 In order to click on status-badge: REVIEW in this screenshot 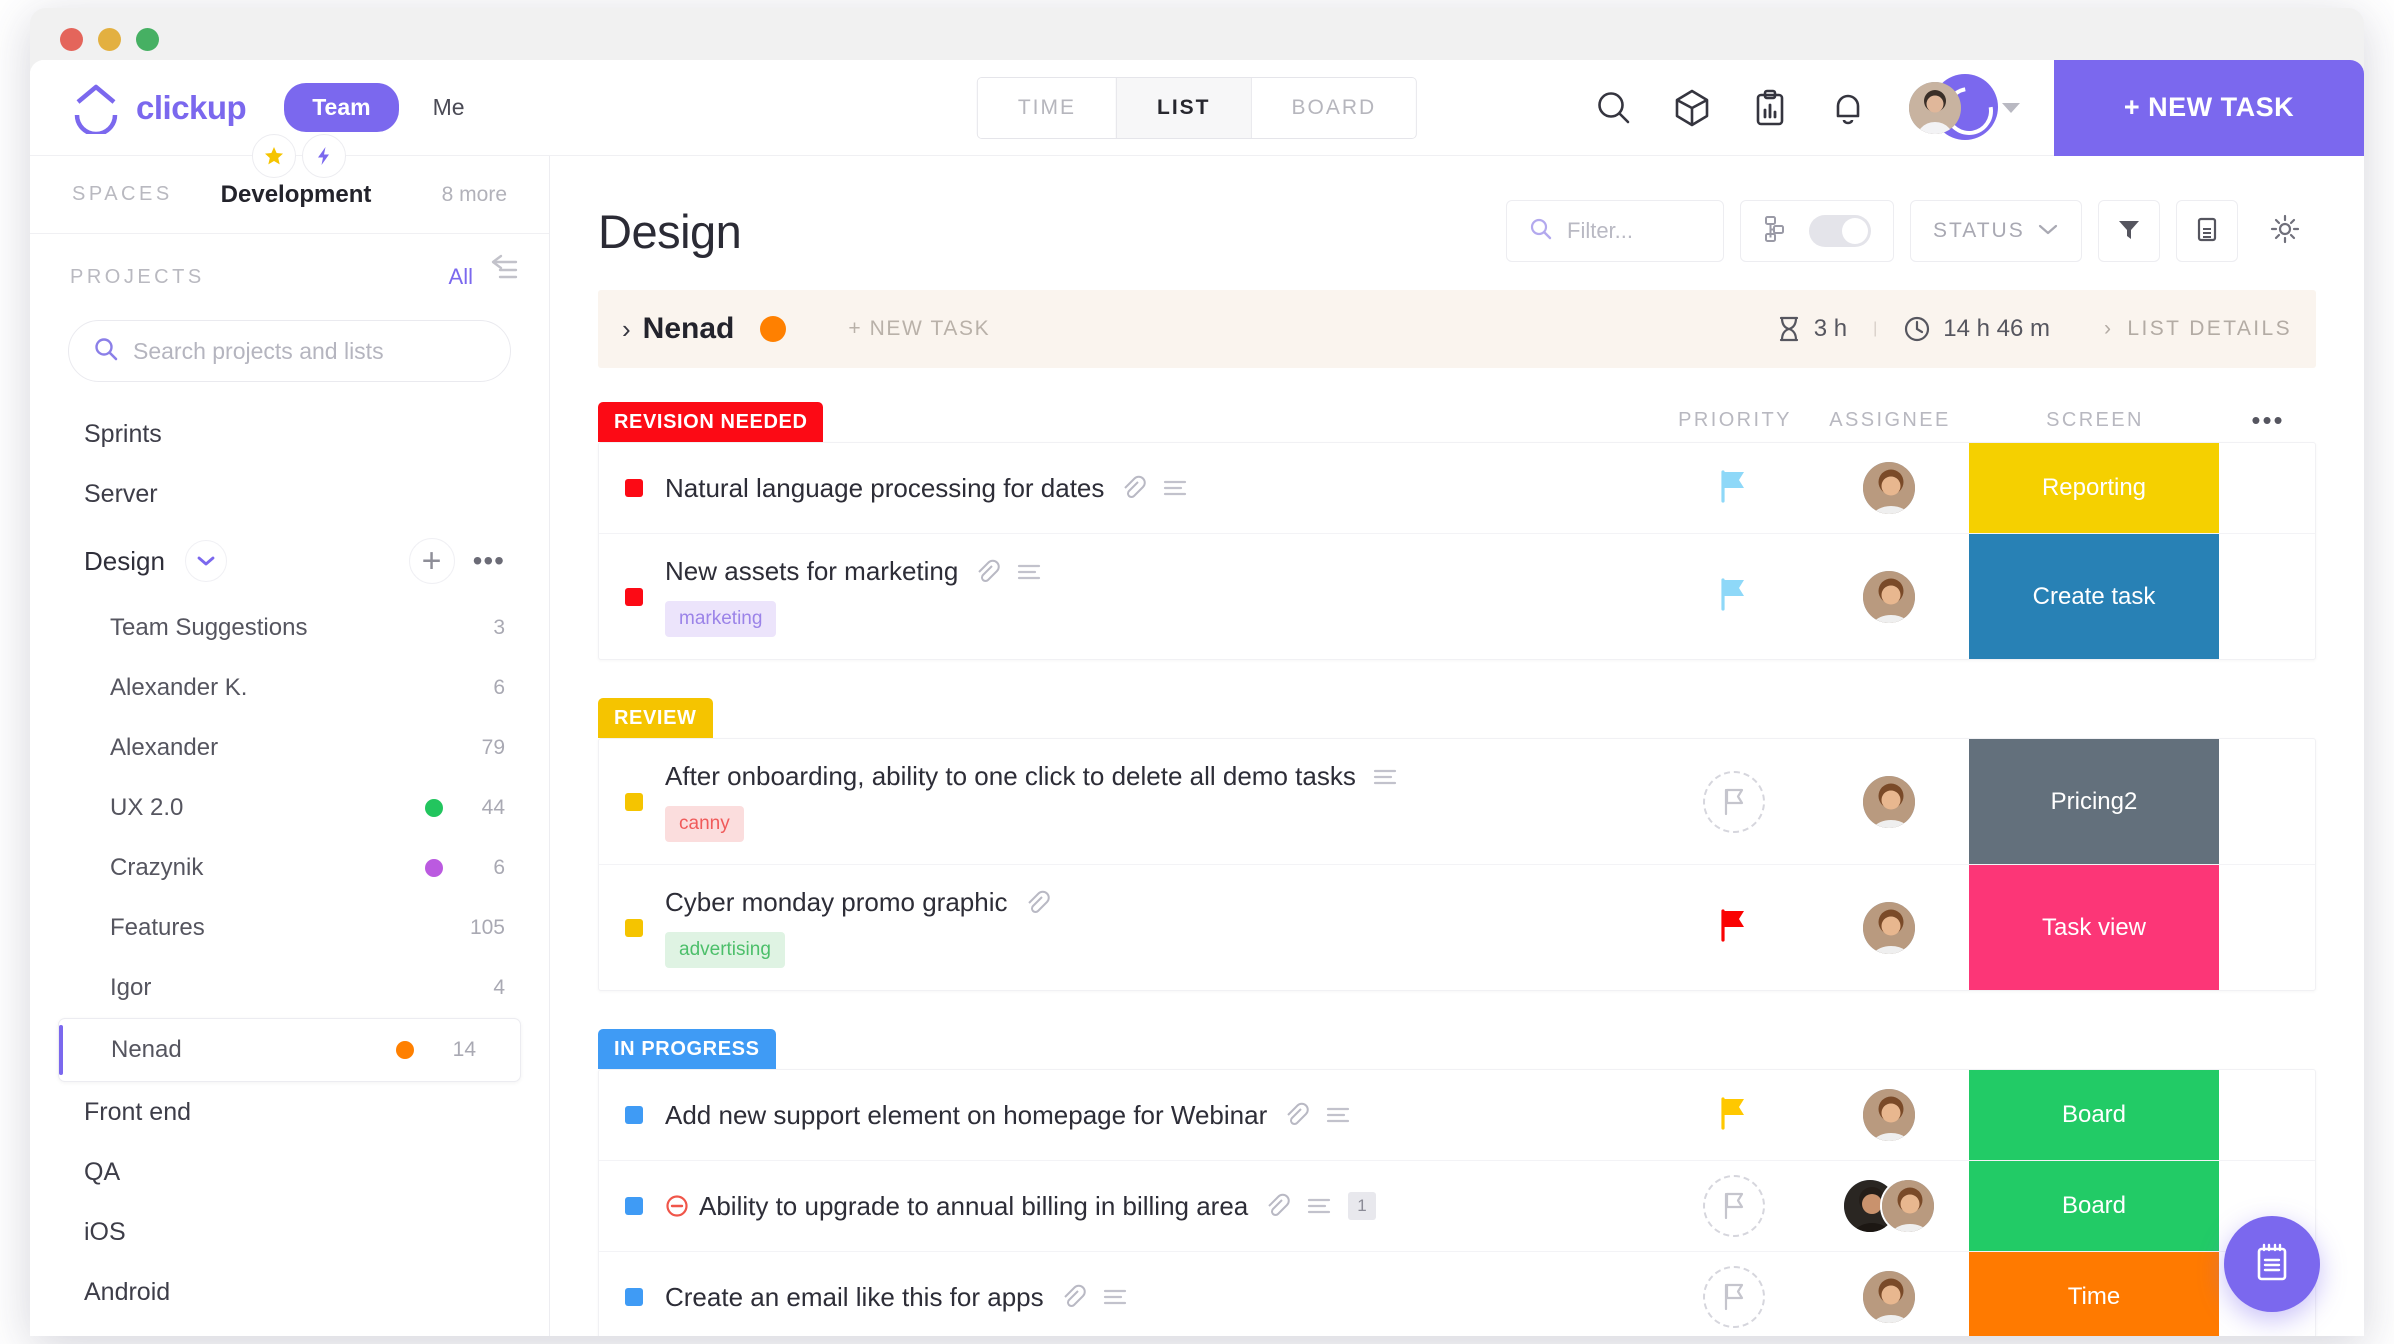, I will do `click(655, 718)`.